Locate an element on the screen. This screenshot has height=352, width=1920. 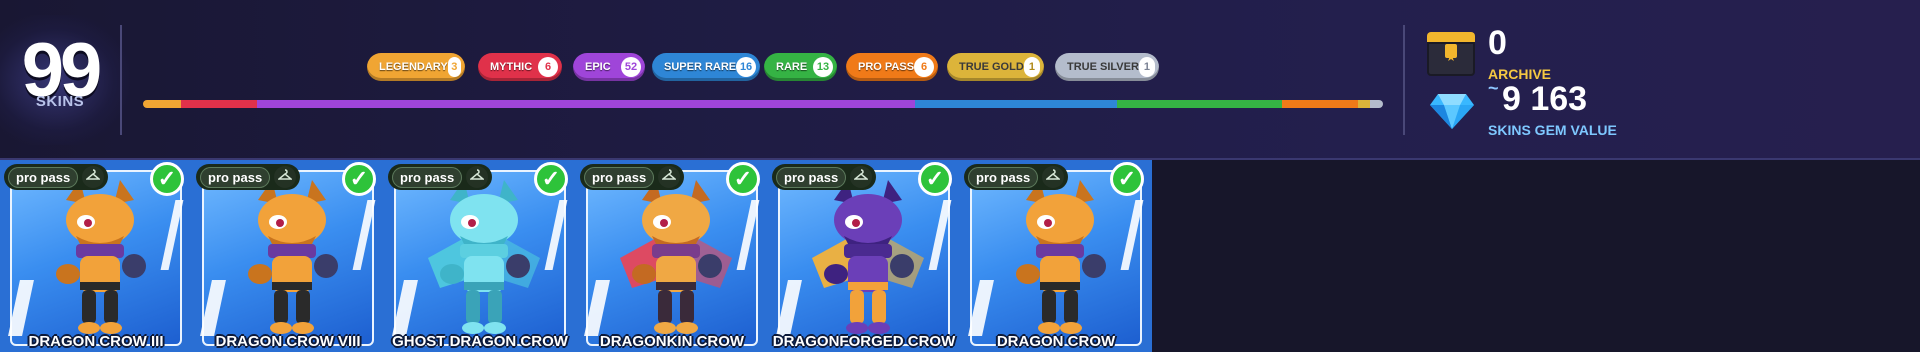
skin-card: pro pass ✓ DRAGONFORGED CROW is located at coordinates (864, 256).